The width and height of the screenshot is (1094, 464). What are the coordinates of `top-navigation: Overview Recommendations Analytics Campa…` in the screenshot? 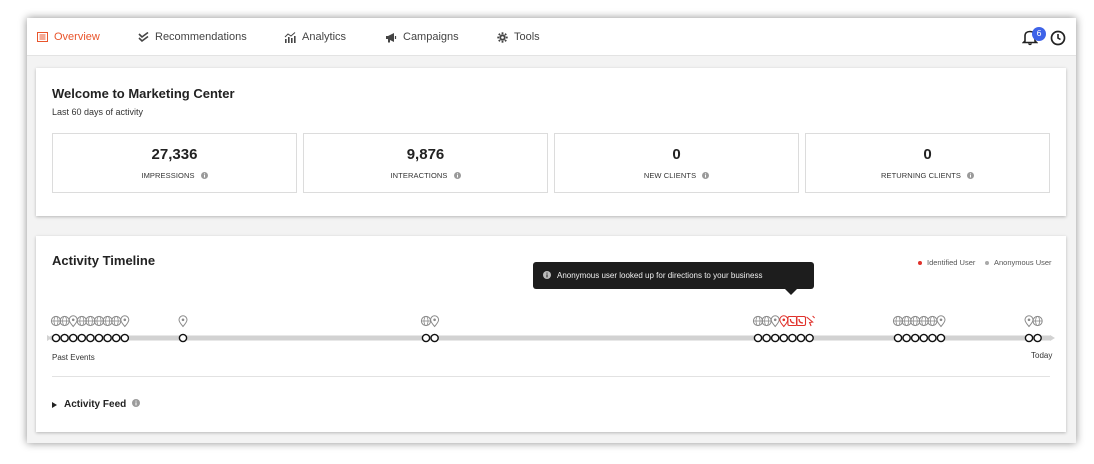 It's located at (551, 37).